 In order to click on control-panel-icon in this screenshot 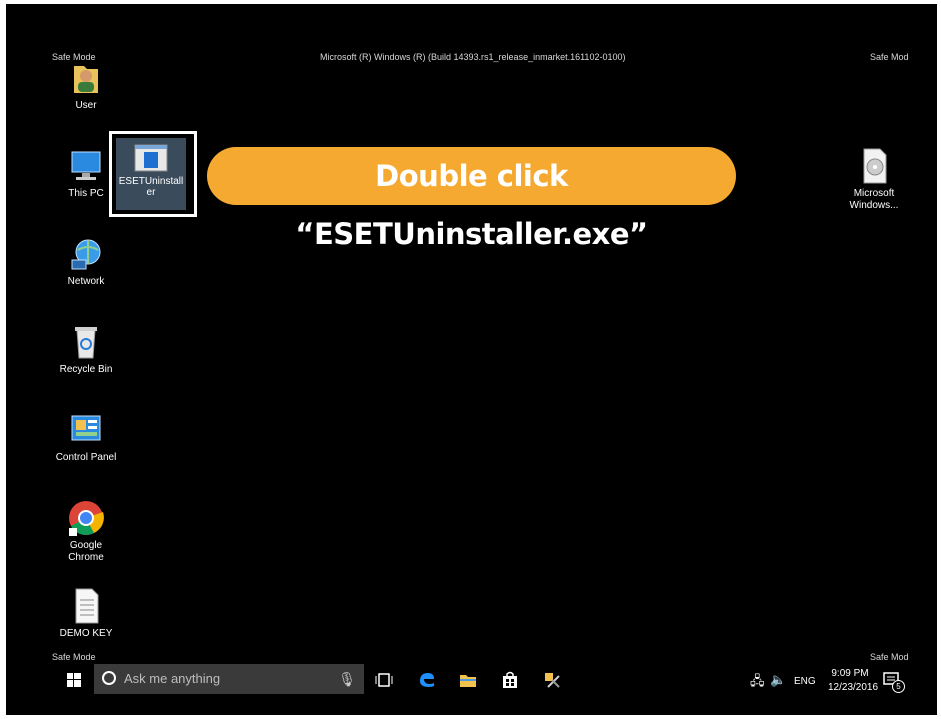, I will do `click(86, 430)`.